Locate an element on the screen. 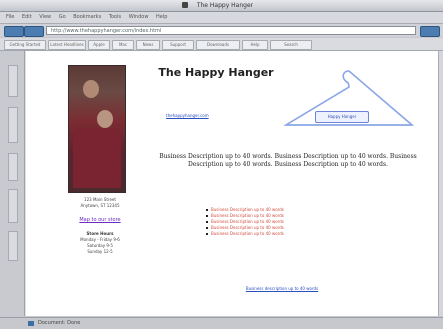 This screenshot has width=443, height=329. go-button is located at coordinates (430, 31).